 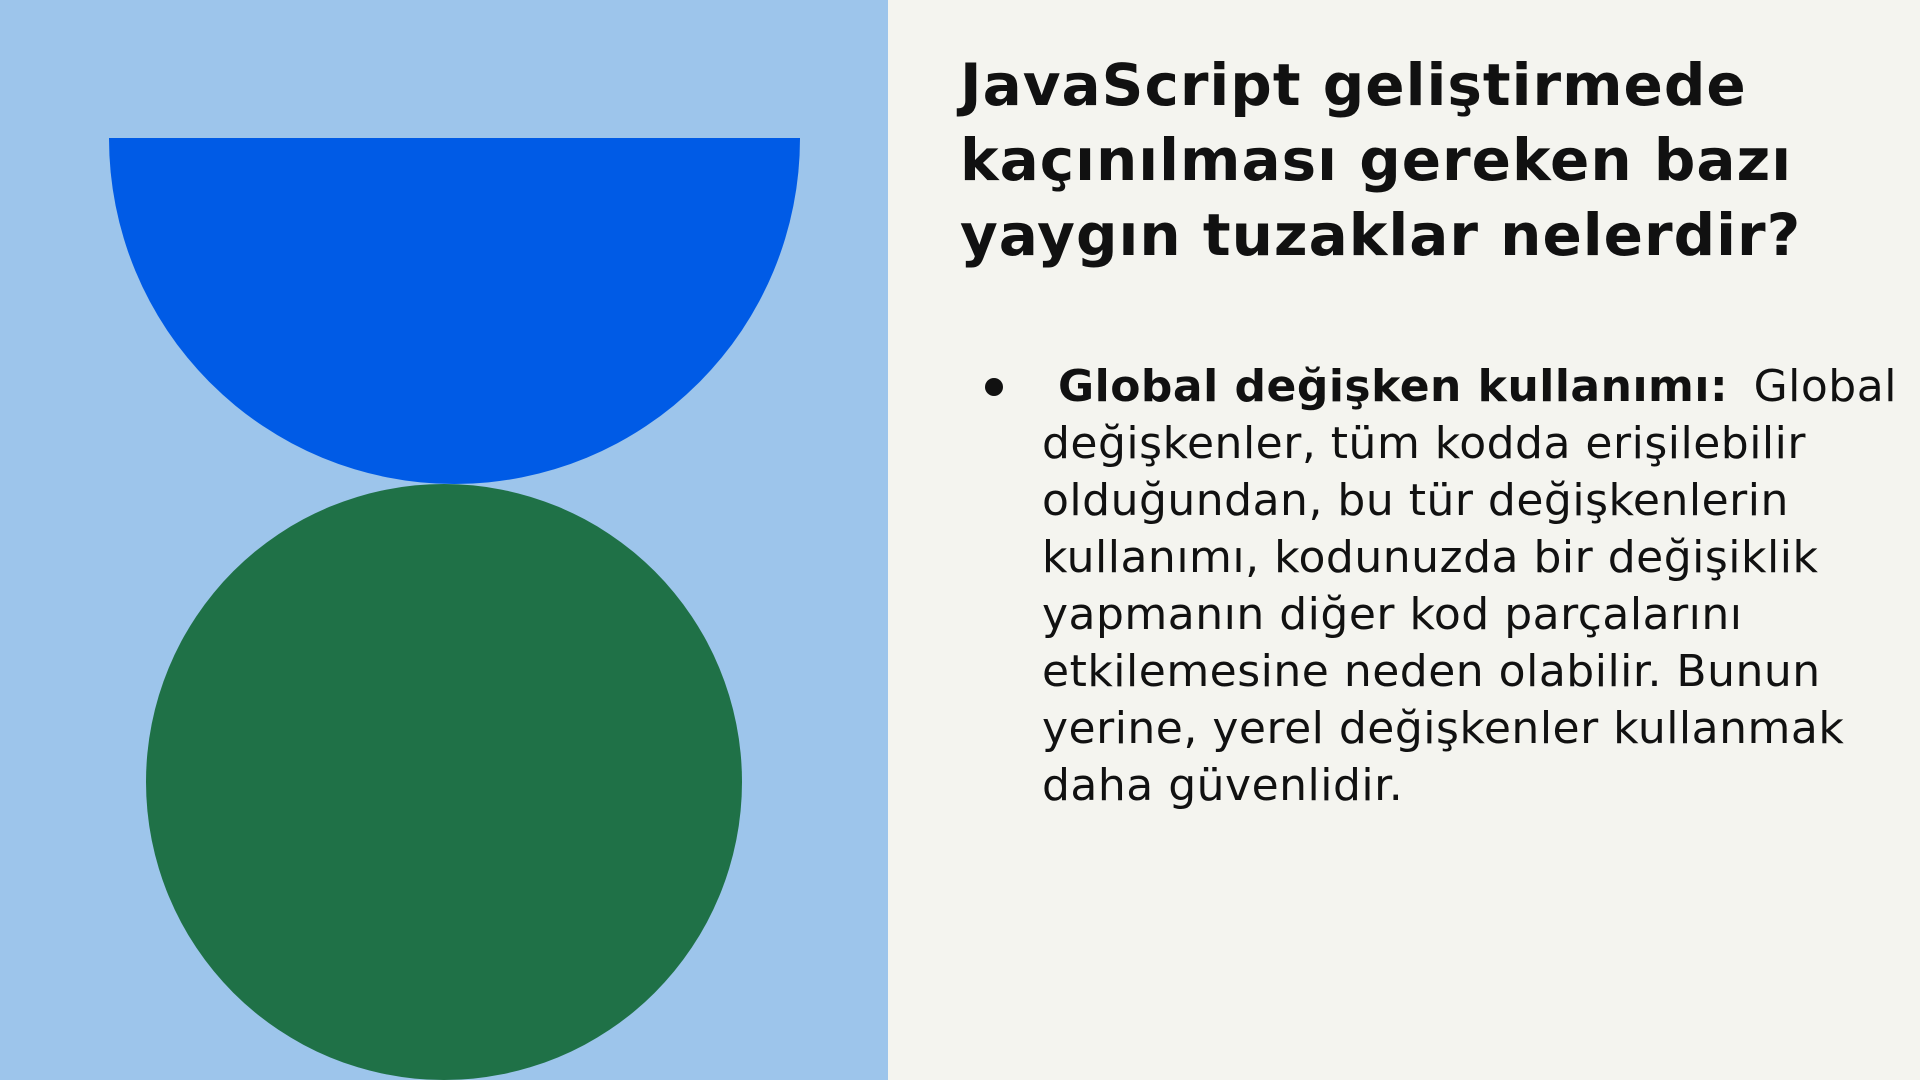 I want to click on bullet-dot-icon, so click(x=994, y=387).